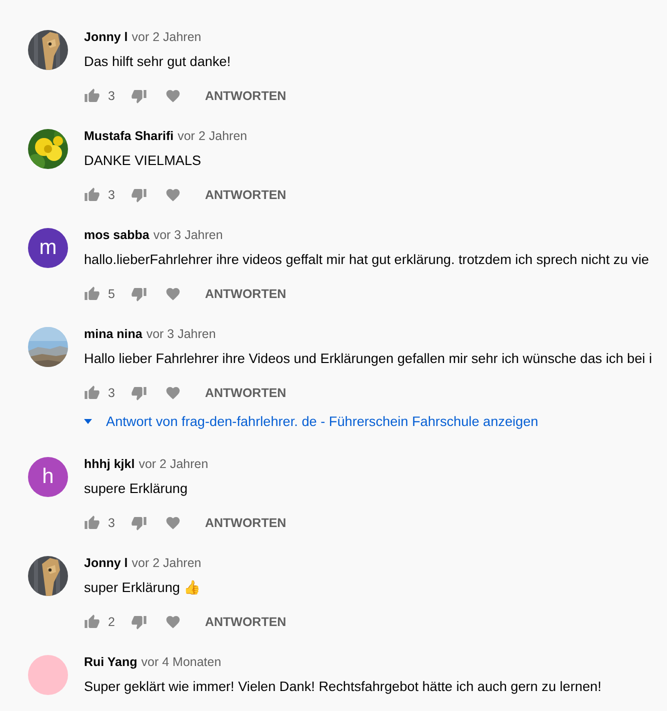 The height and width of the screenshot is (711, 667). Describe the element at coordinates (181, 662) in the screenshot. I see `comment-time: vor 4 Monaten` at that location.